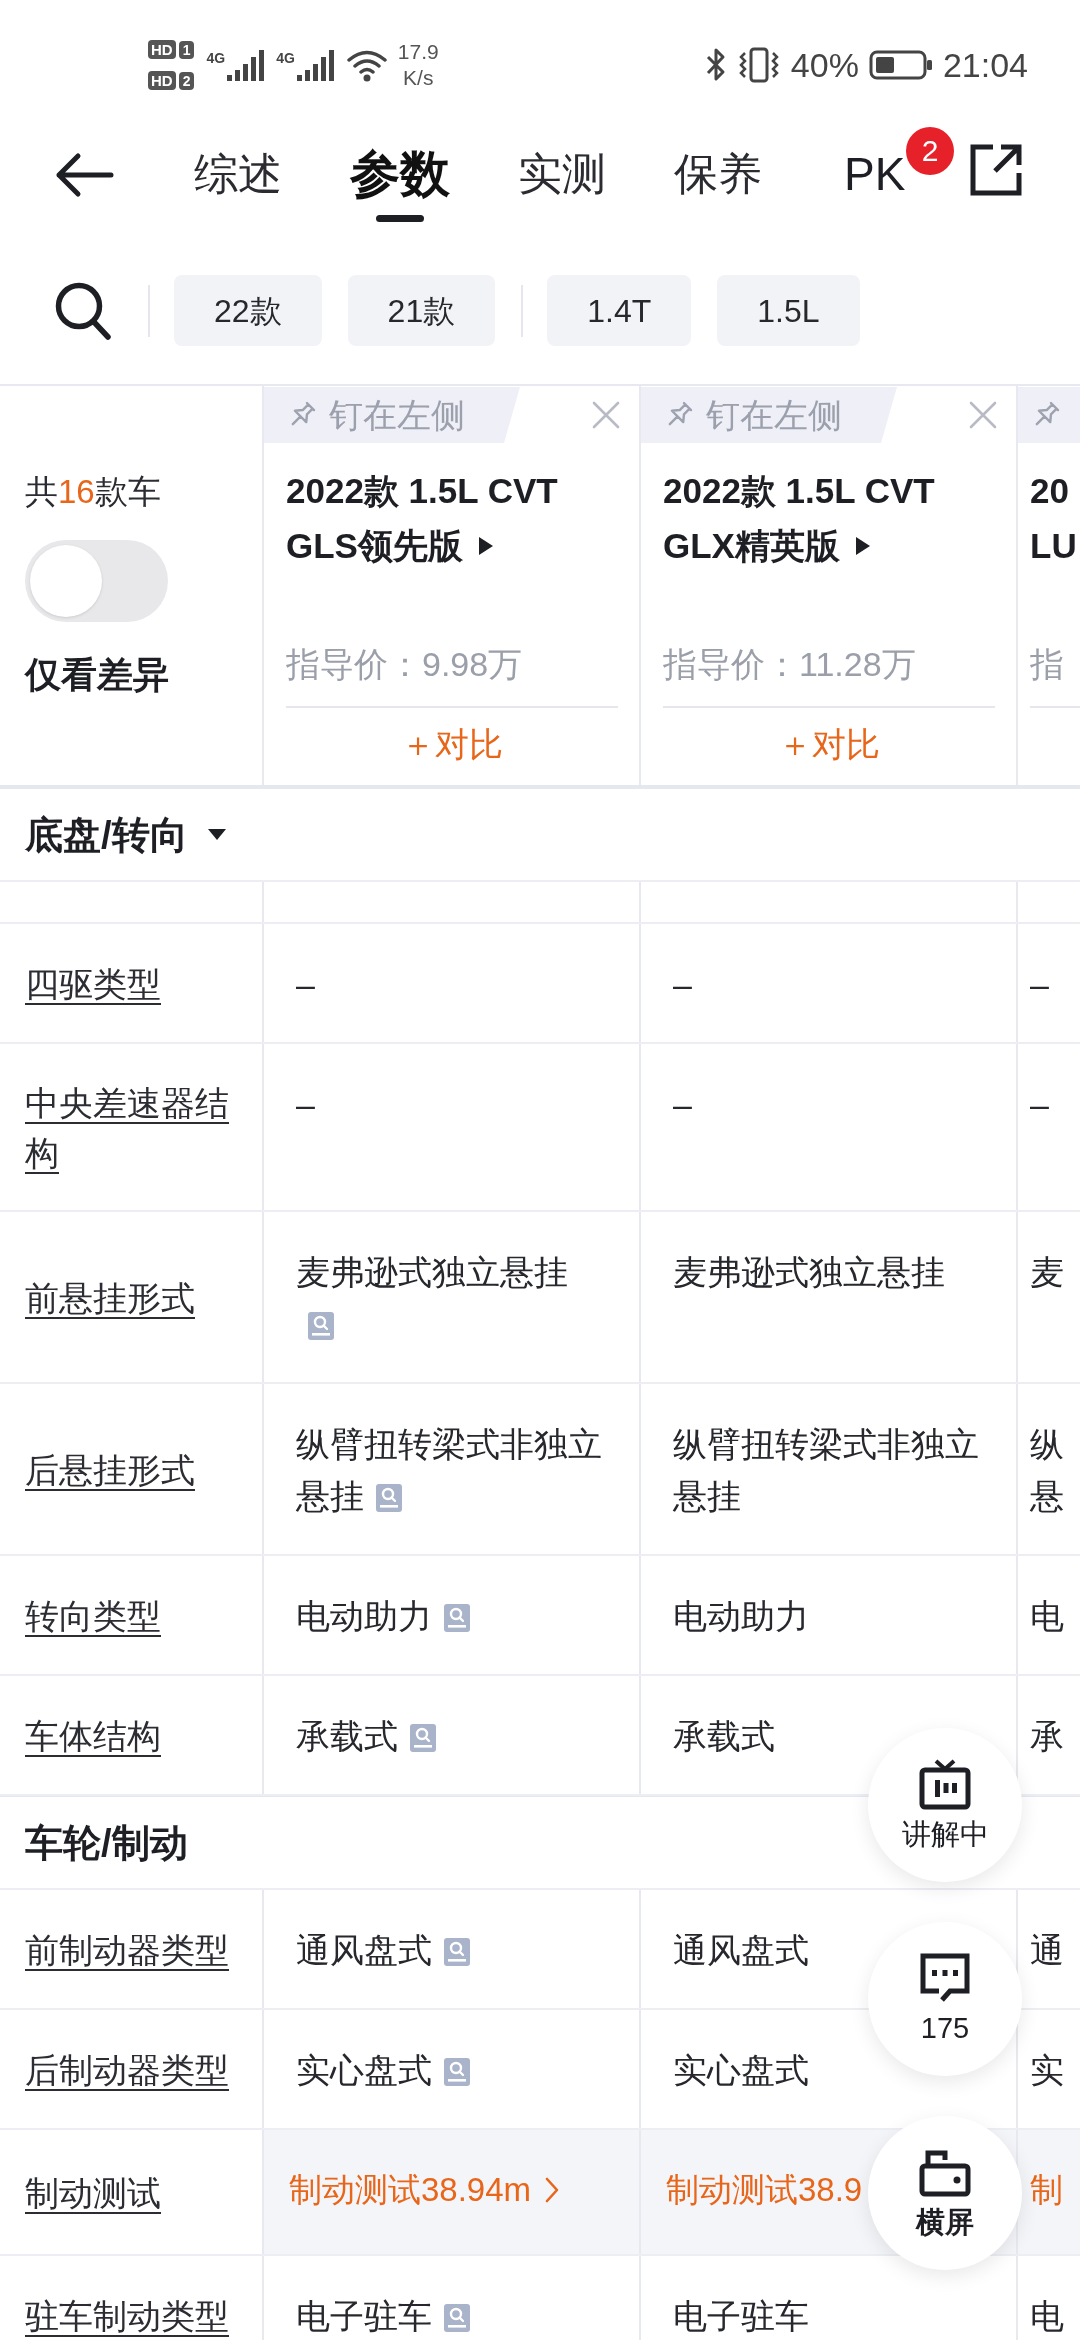  I want to click on speech-bubble-icon, so click(945, 1978).